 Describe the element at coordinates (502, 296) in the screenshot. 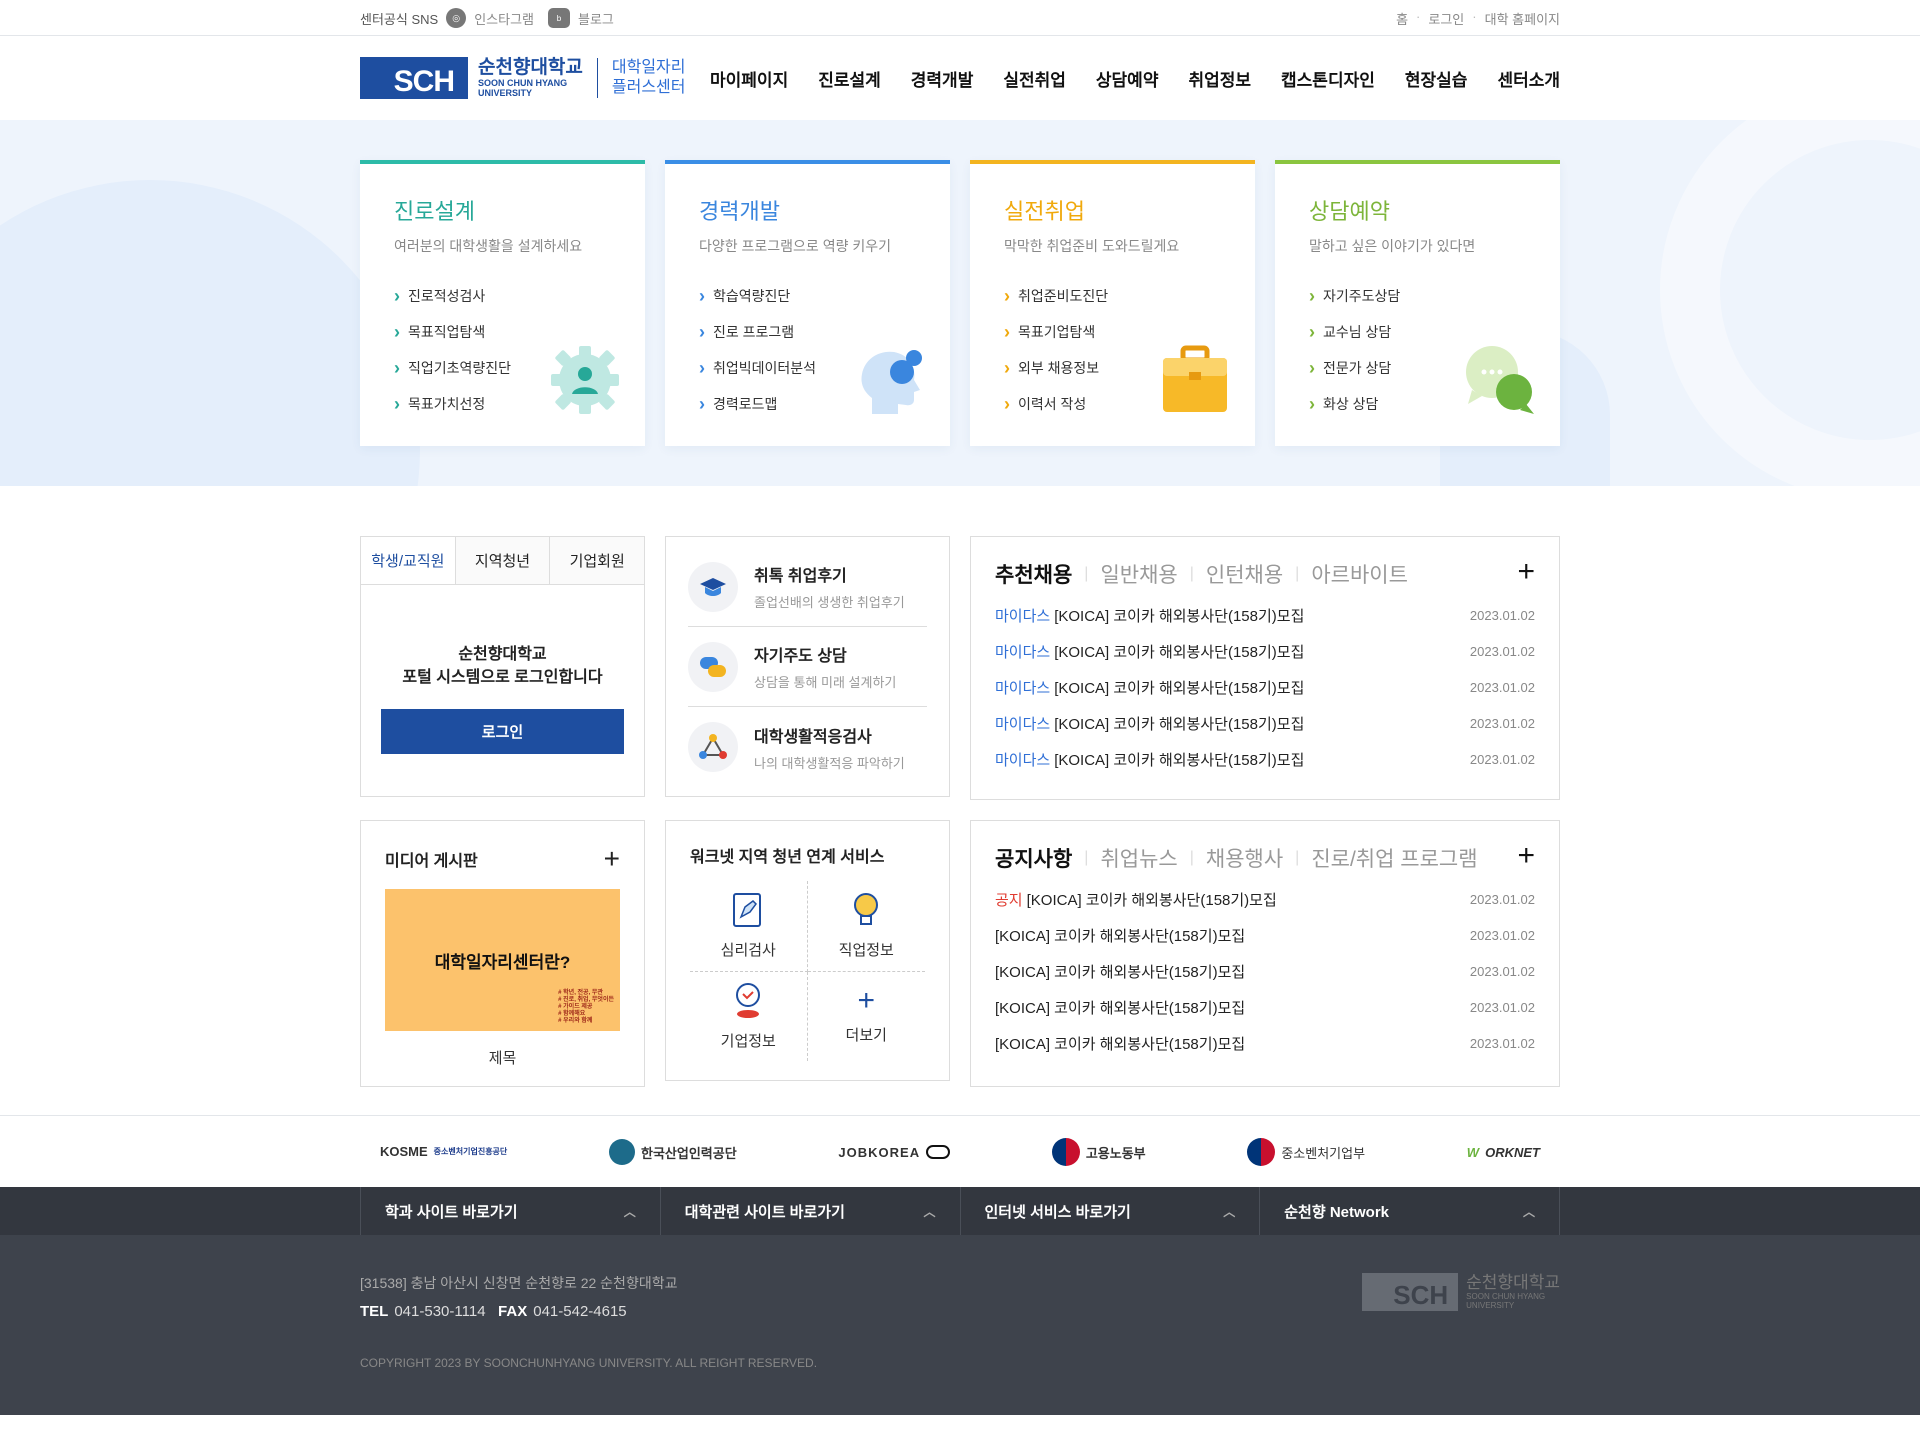

I see `card-link: 진로적성검사` at that location.